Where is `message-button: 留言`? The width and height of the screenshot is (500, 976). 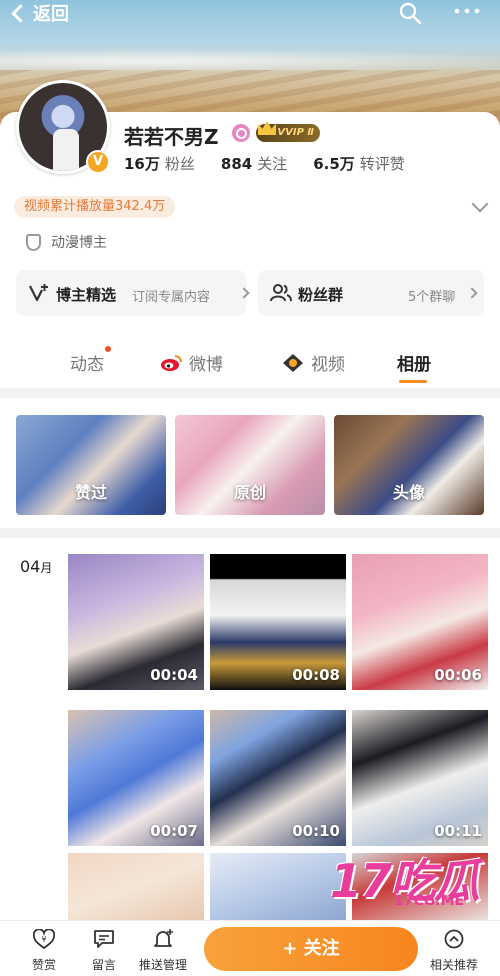
message-button: 留言 is located at coordinates (104, 951).